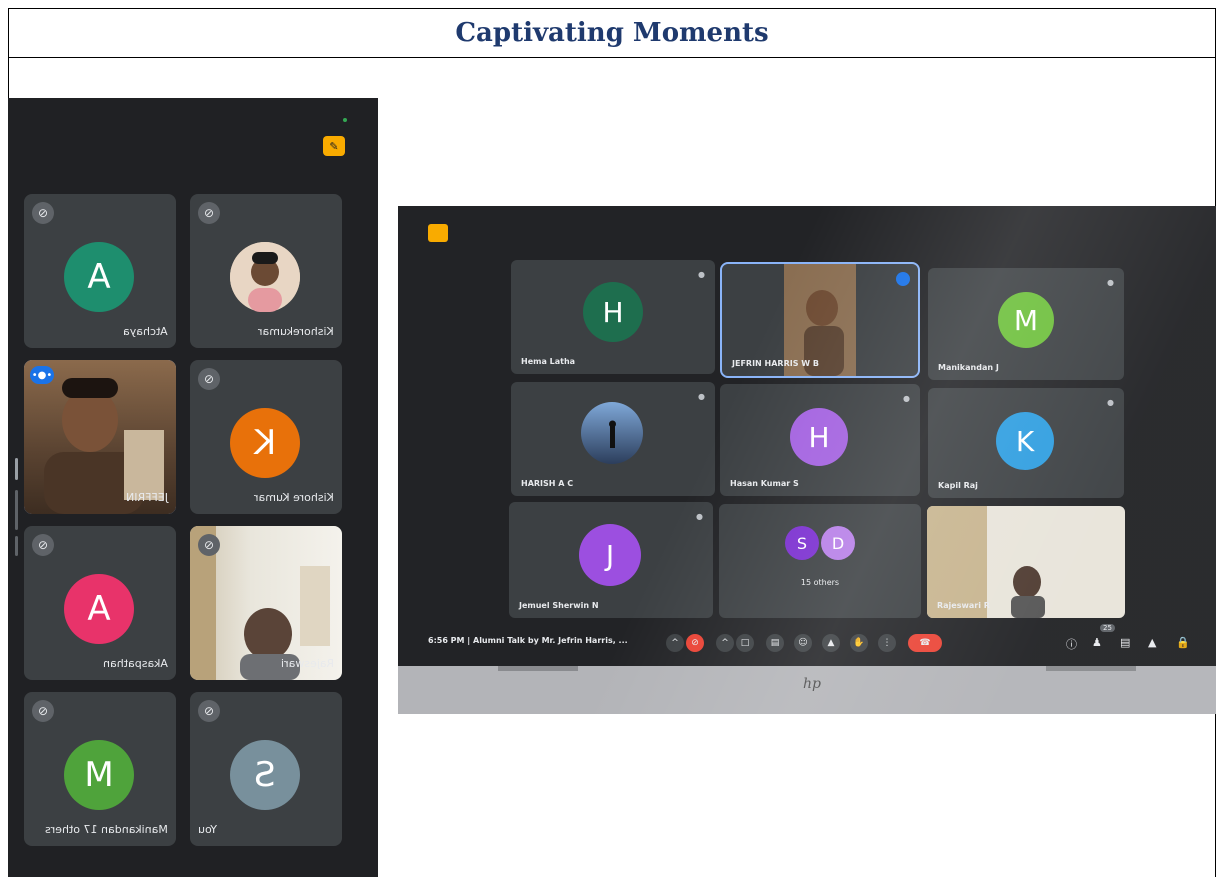  Describe the element at coordinates (16, 510) in the screenshot. I see `scroll-track` at that location.